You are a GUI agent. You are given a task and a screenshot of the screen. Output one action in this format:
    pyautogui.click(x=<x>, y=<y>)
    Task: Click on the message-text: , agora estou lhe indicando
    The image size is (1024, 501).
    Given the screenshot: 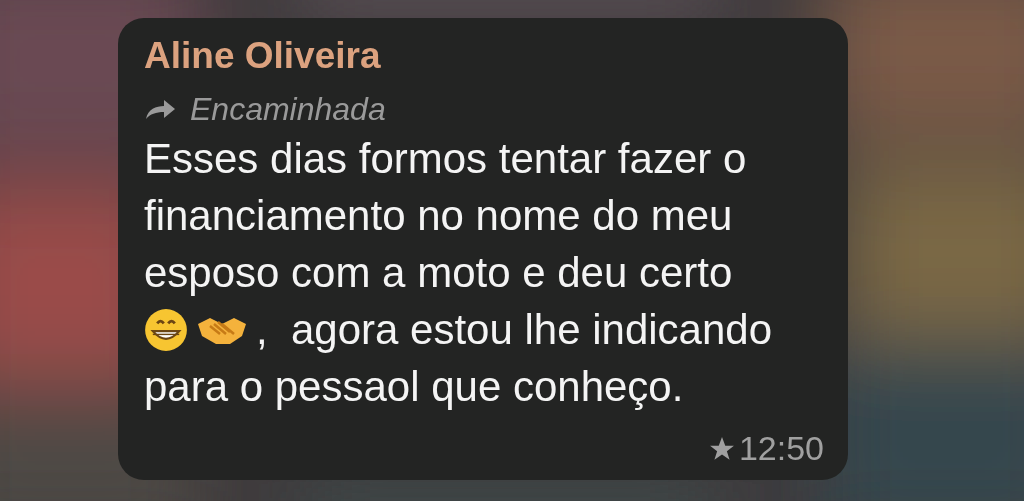 What is the action you would take?
    pyautogui.click(x=514, y=330)
    